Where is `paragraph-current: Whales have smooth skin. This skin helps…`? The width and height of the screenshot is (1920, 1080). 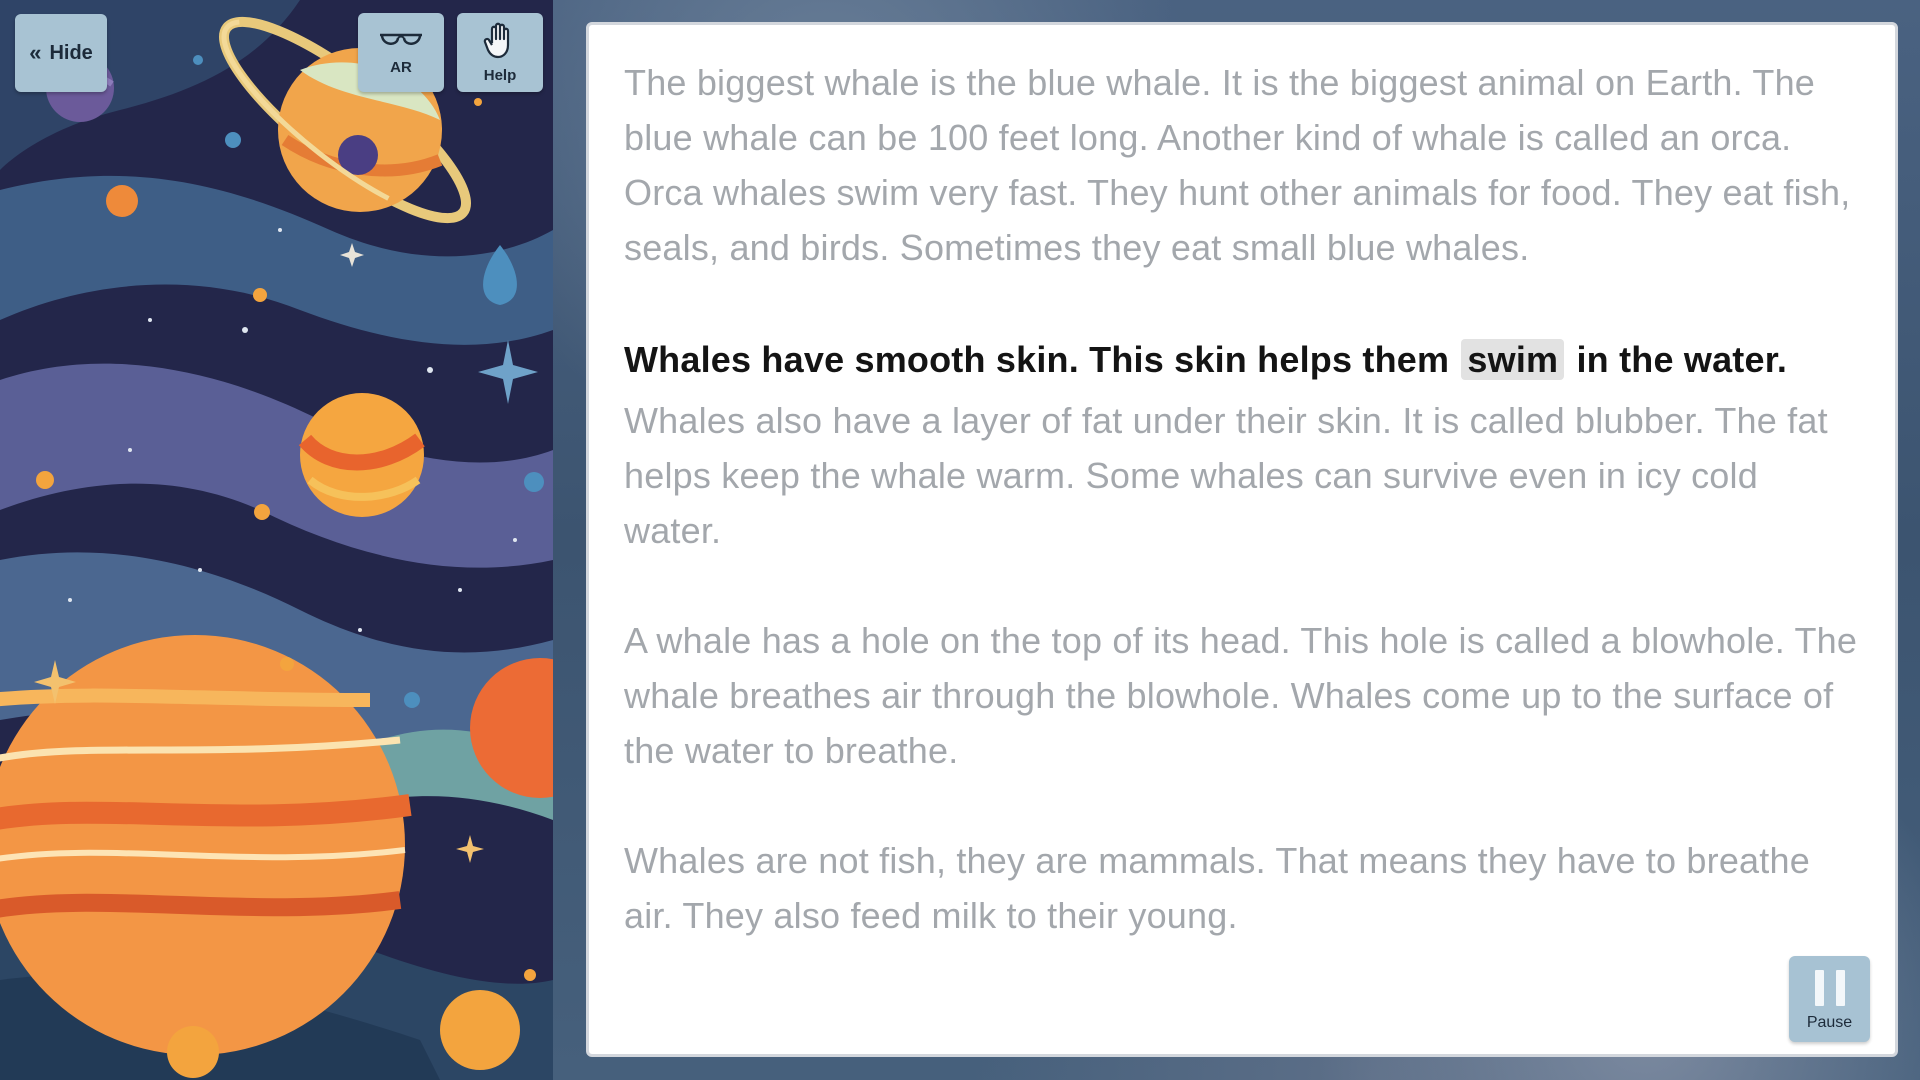
paragraph-current: Whales have smooth skin. This skin helps… is located at coordinates (1242, 444).